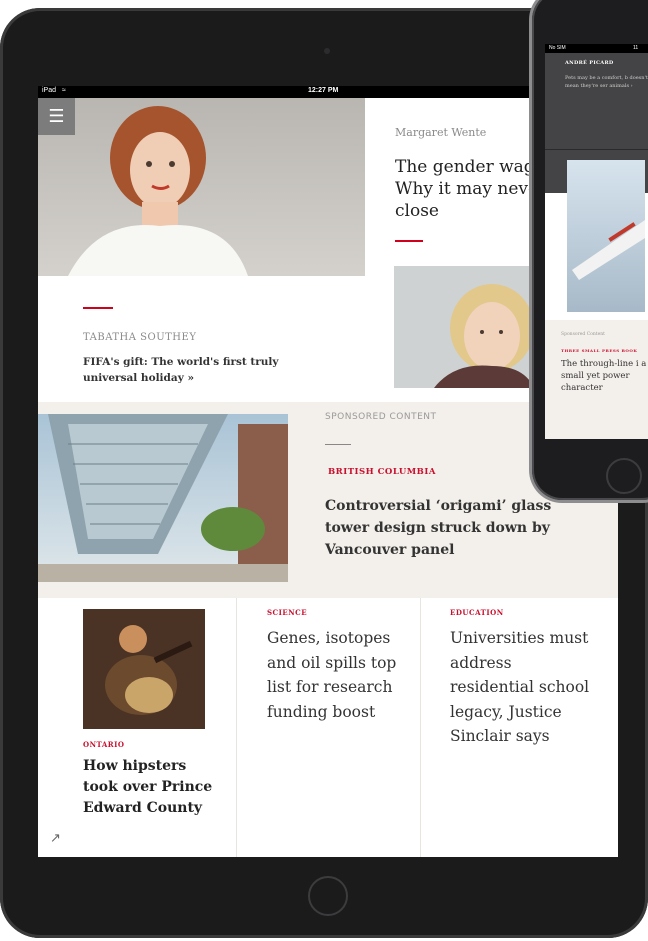 Image resolution: width=648 pixels, height=941 pixels. What do you see at coordinates (140, 337) in the screenshot?
I see `southey-byline: TABATHA SOUTHEY` at bounding box center [140, 337].